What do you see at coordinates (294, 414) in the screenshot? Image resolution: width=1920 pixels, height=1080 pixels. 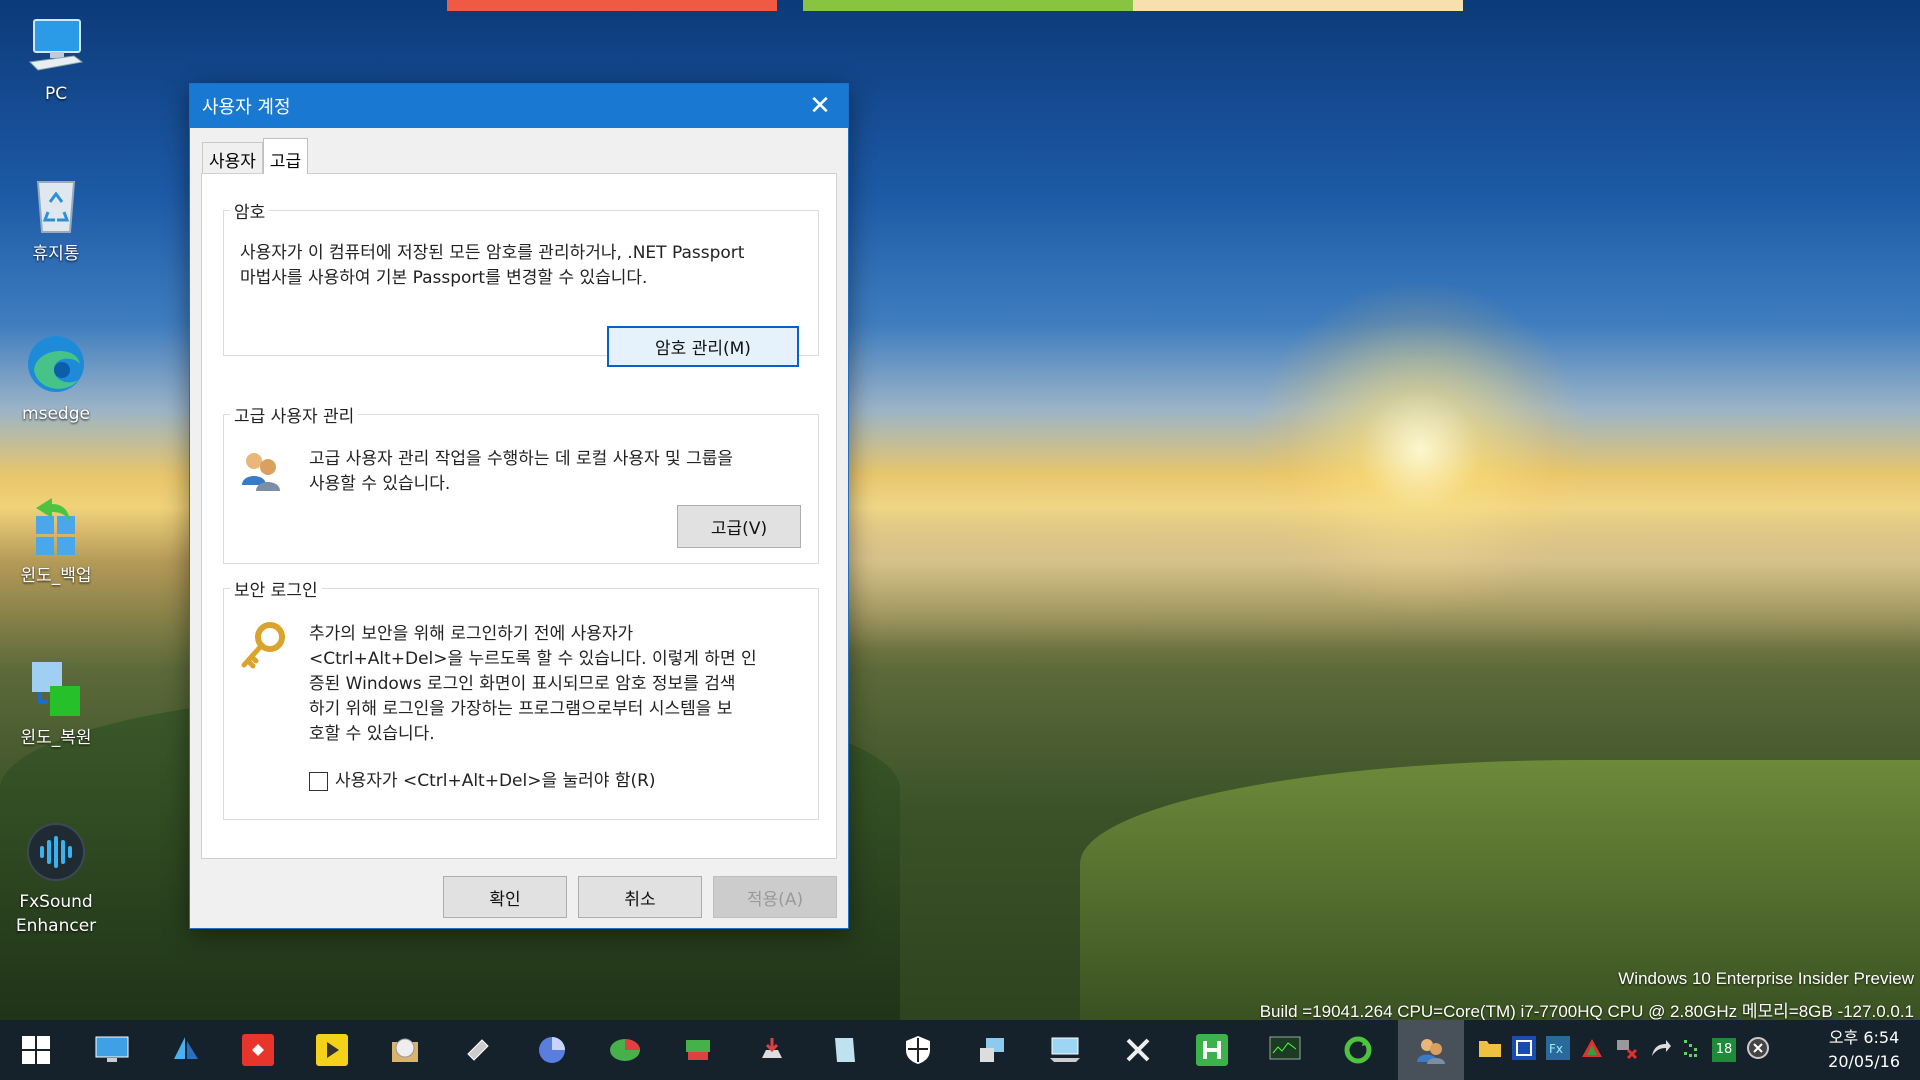 I see `advanced-group-legend: 고급 사용자 관리` at bounding box center [294, 414].